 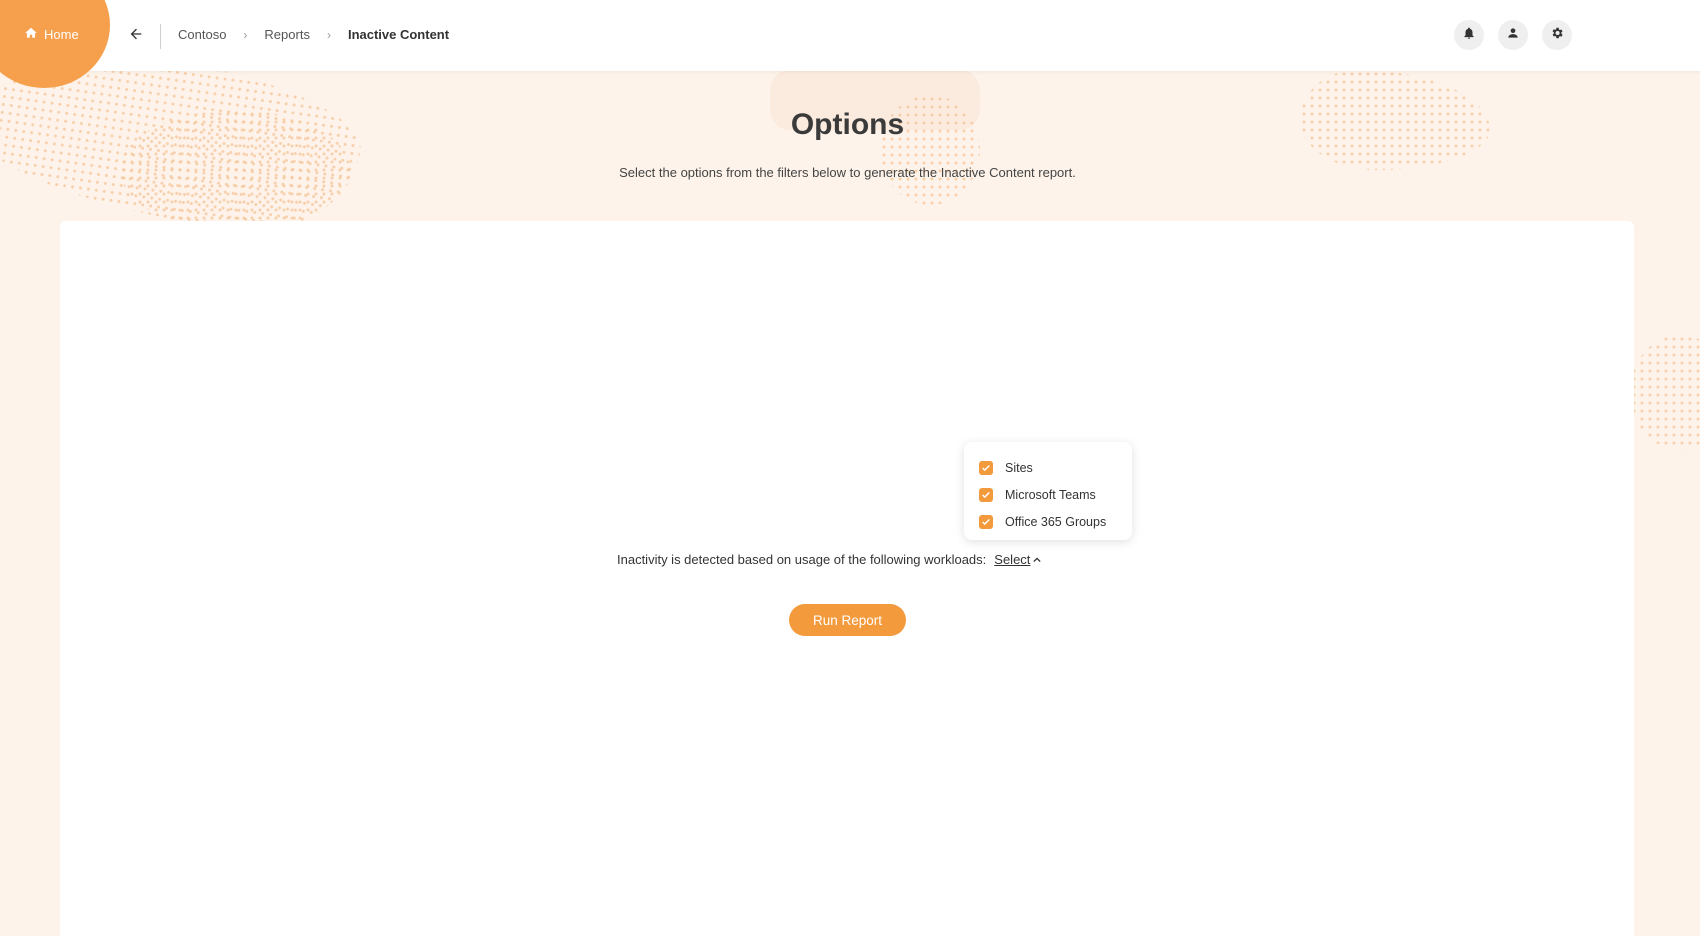 What do you see at coordinates (847, 124) in the screenshot?
I see `page-title: Options` at bounding box center [847, 124].